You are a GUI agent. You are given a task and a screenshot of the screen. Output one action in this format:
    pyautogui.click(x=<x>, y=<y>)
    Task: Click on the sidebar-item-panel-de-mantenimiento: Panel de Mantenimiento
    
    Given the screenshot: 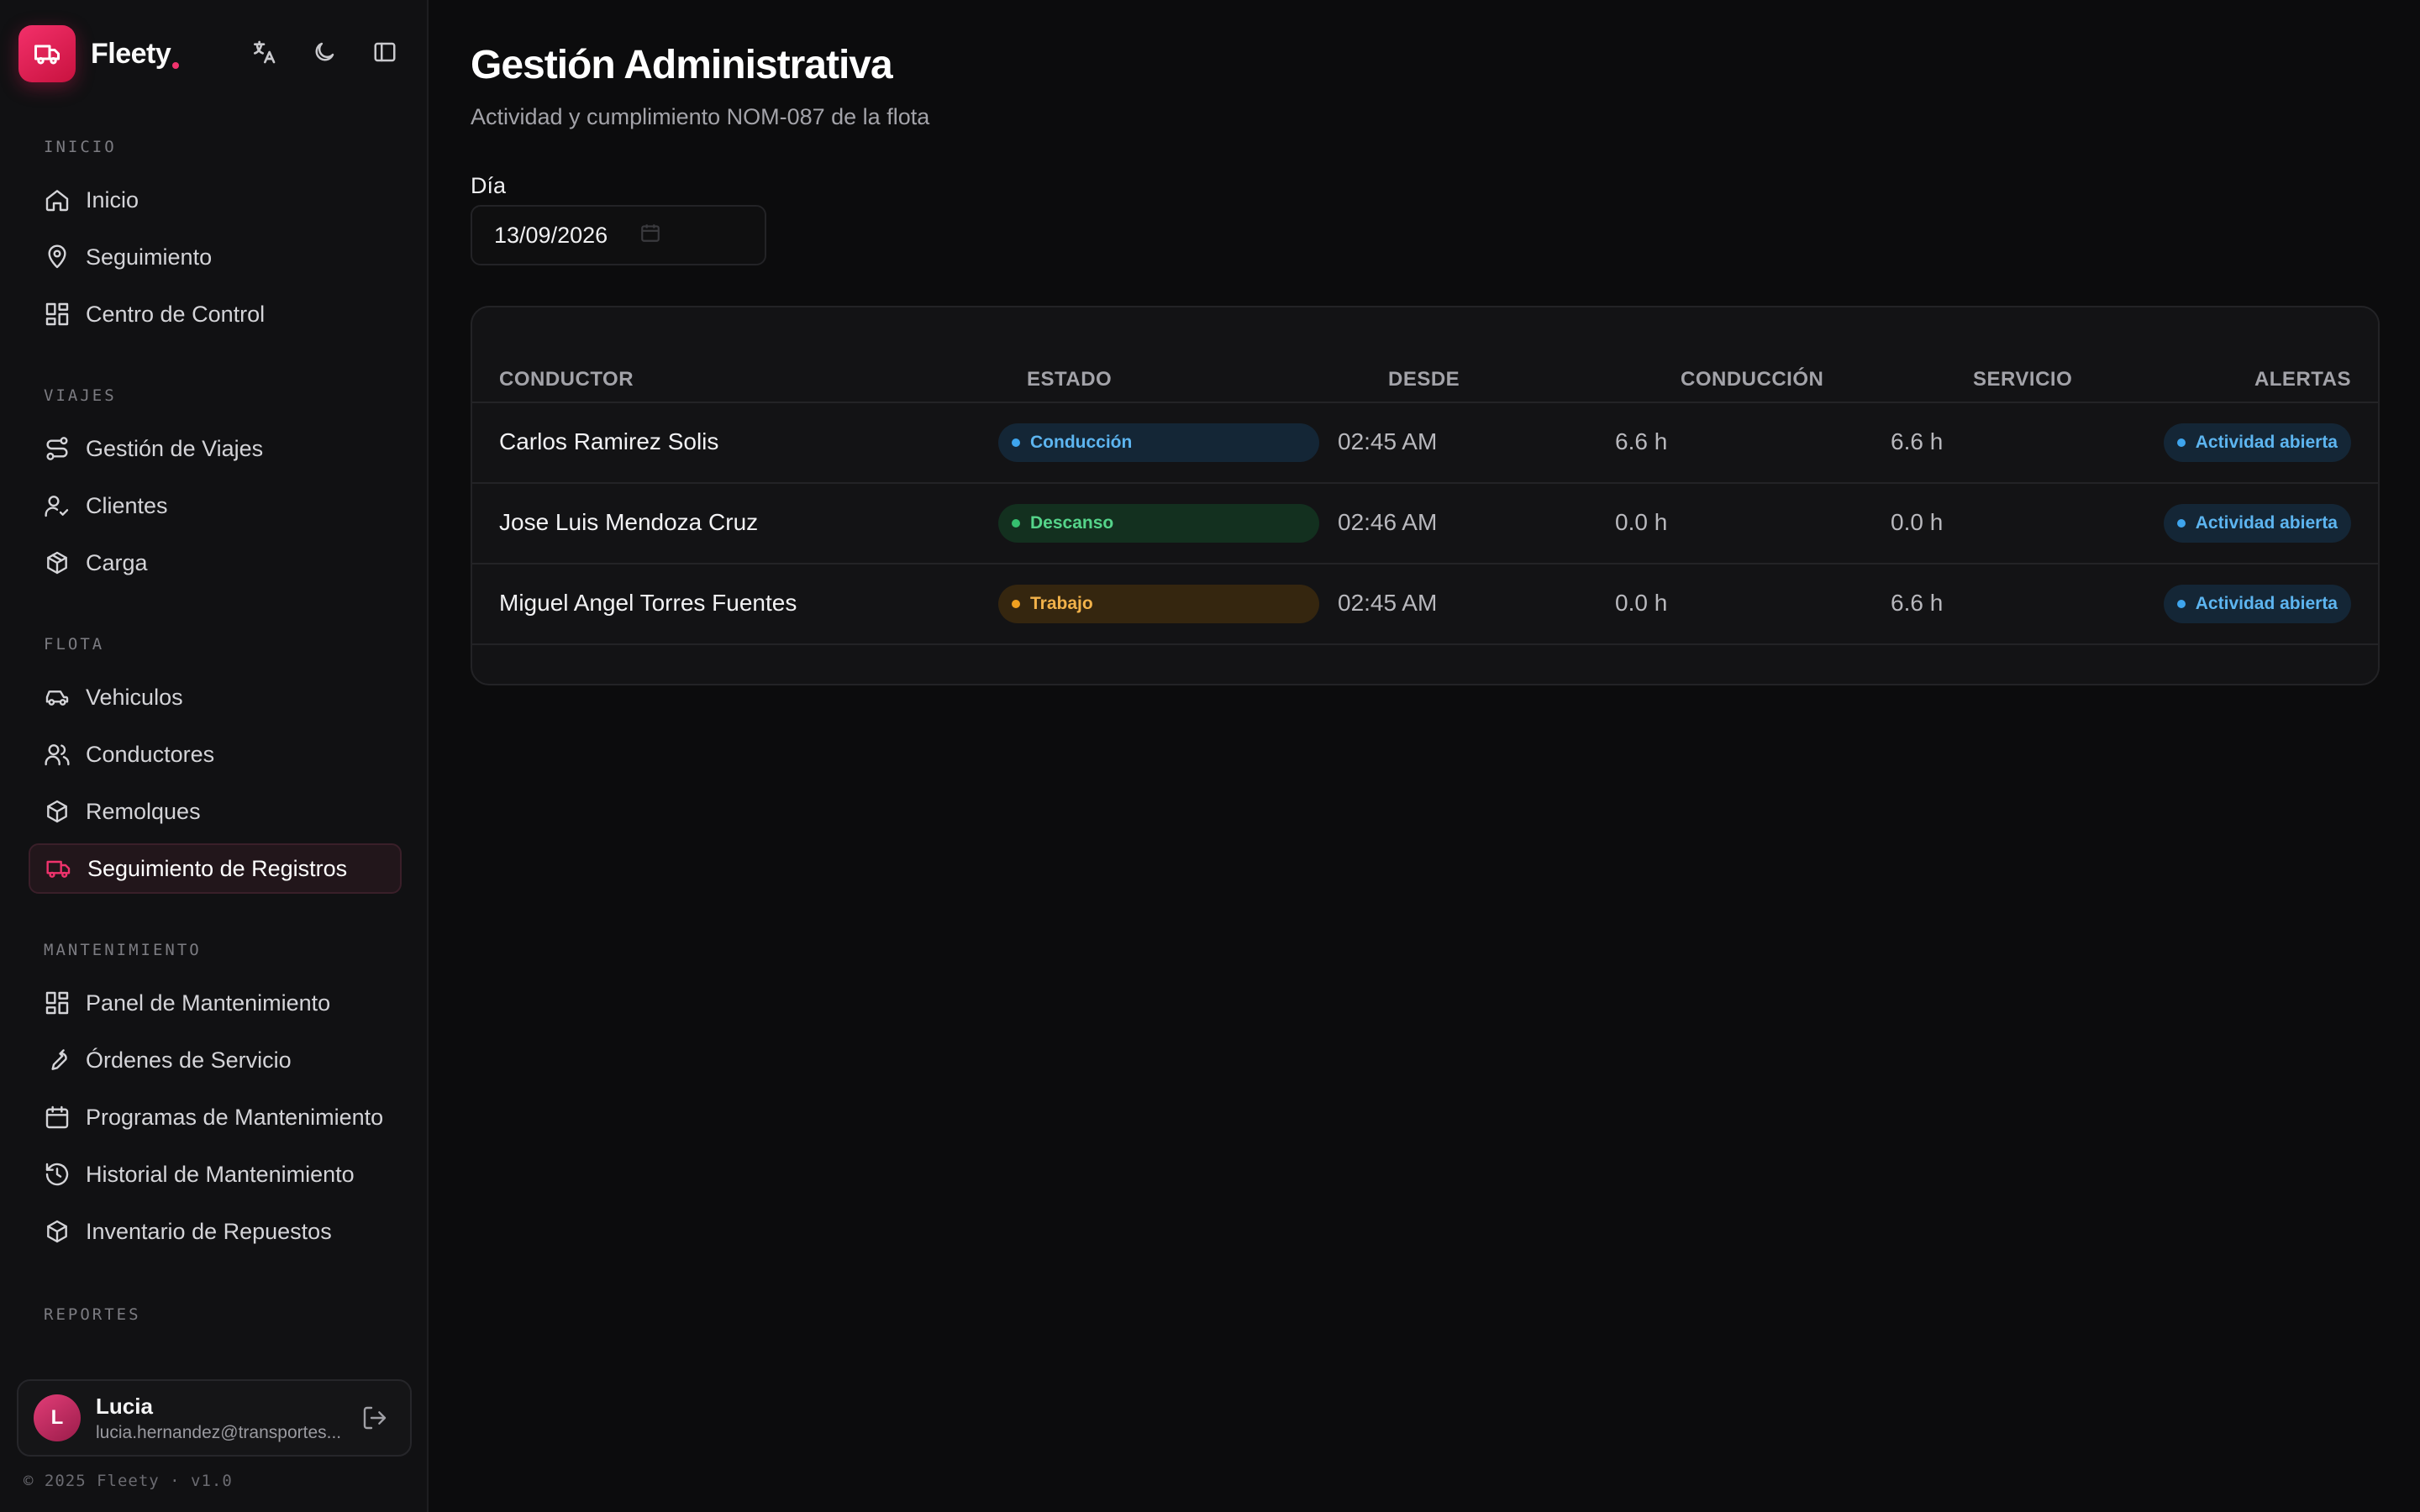 What is the action you would take?
    pyautogui.click(x=216, y=1003)
    